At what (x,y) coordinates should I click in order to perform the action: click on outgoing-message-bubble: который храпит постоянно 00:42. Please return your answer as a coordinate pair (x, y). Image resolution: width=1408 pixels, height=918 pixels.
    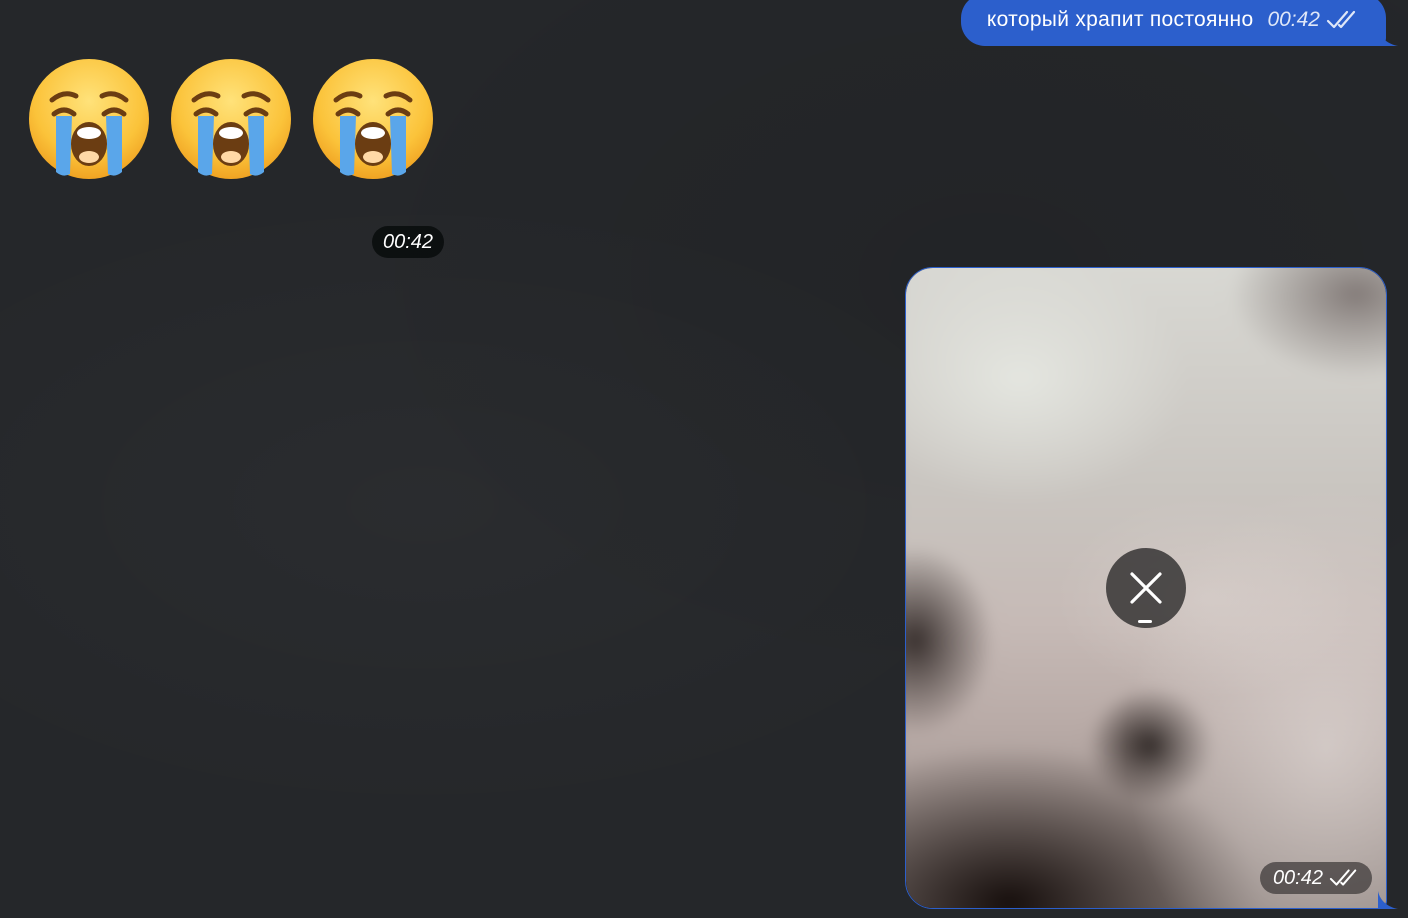
    Looking at the image, I should click on (1173, 23).